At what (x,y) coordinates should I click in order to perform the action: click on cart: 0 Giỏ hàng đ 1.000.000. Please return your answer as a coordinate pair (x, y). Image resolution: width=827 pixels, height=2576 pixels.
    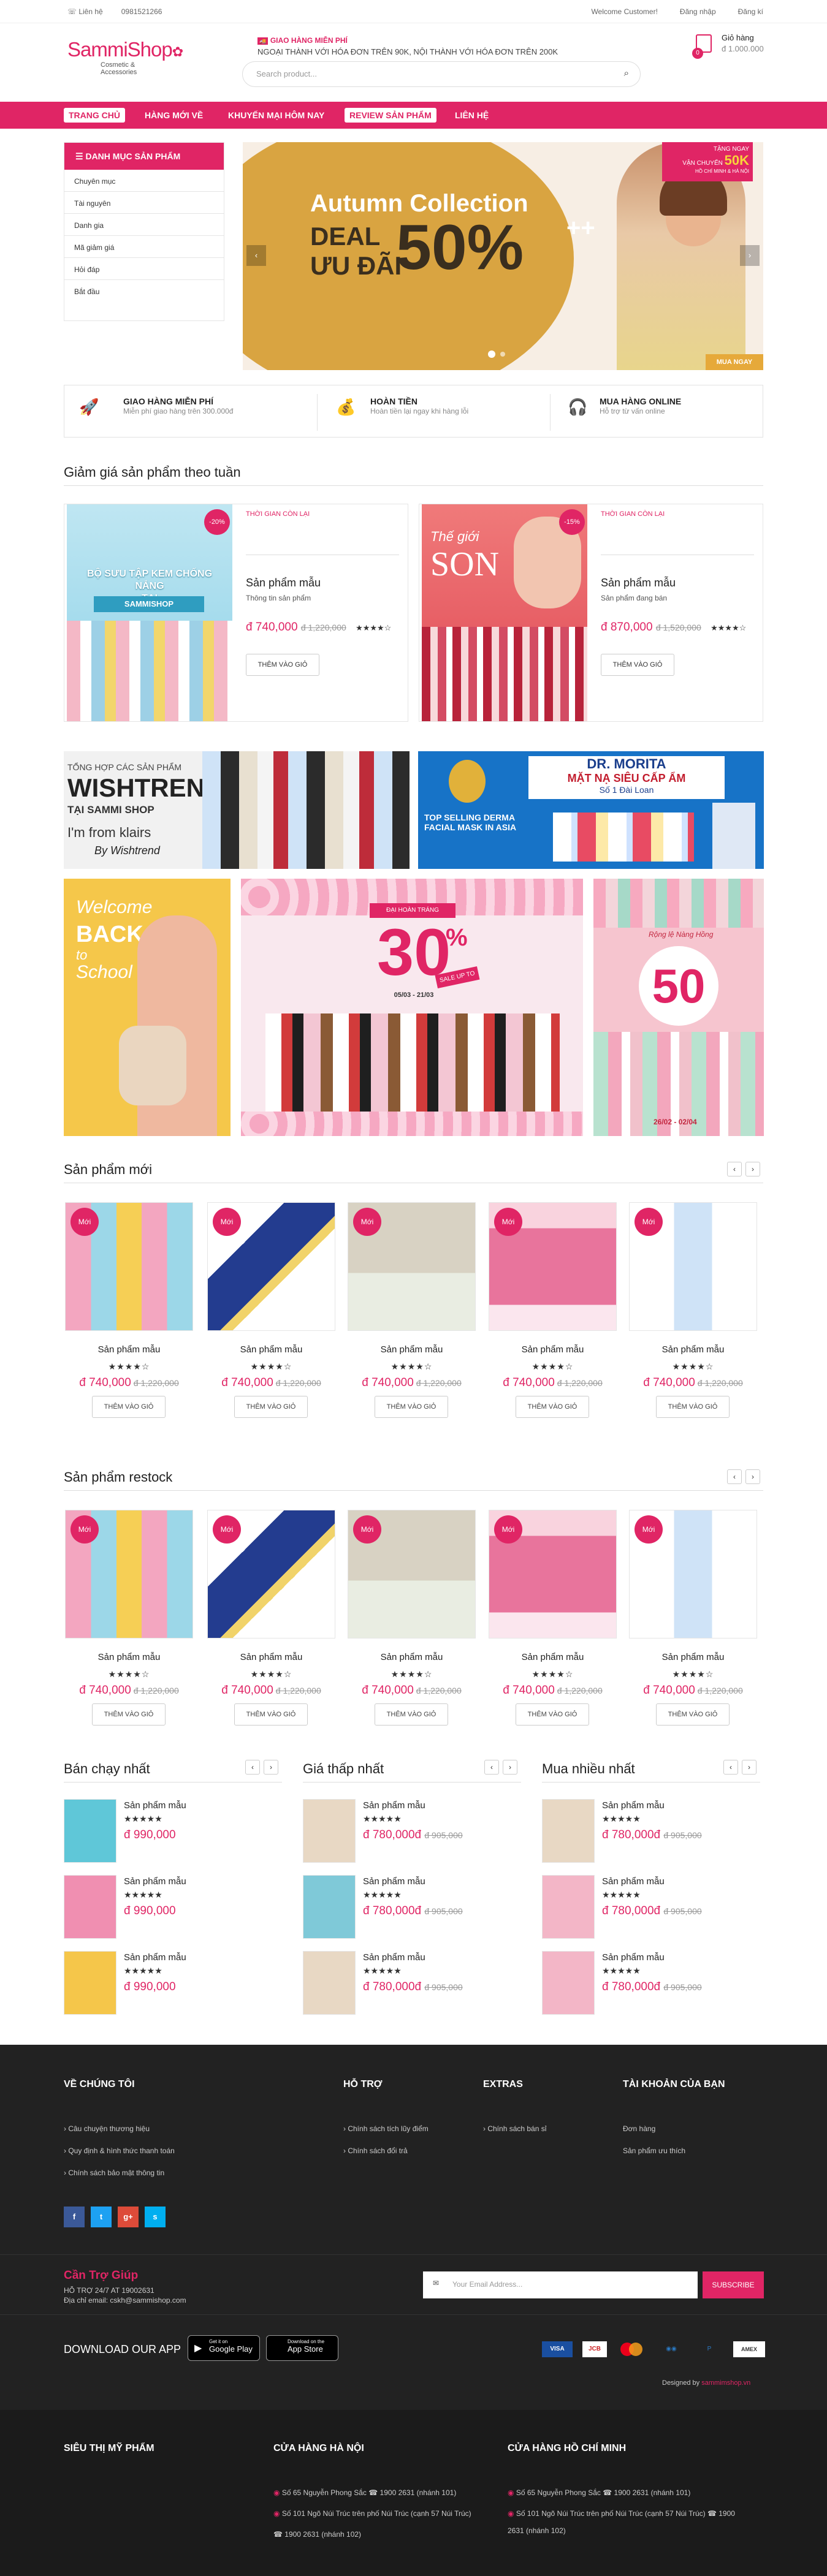
    Looking at the image, I should click on (731, 47).